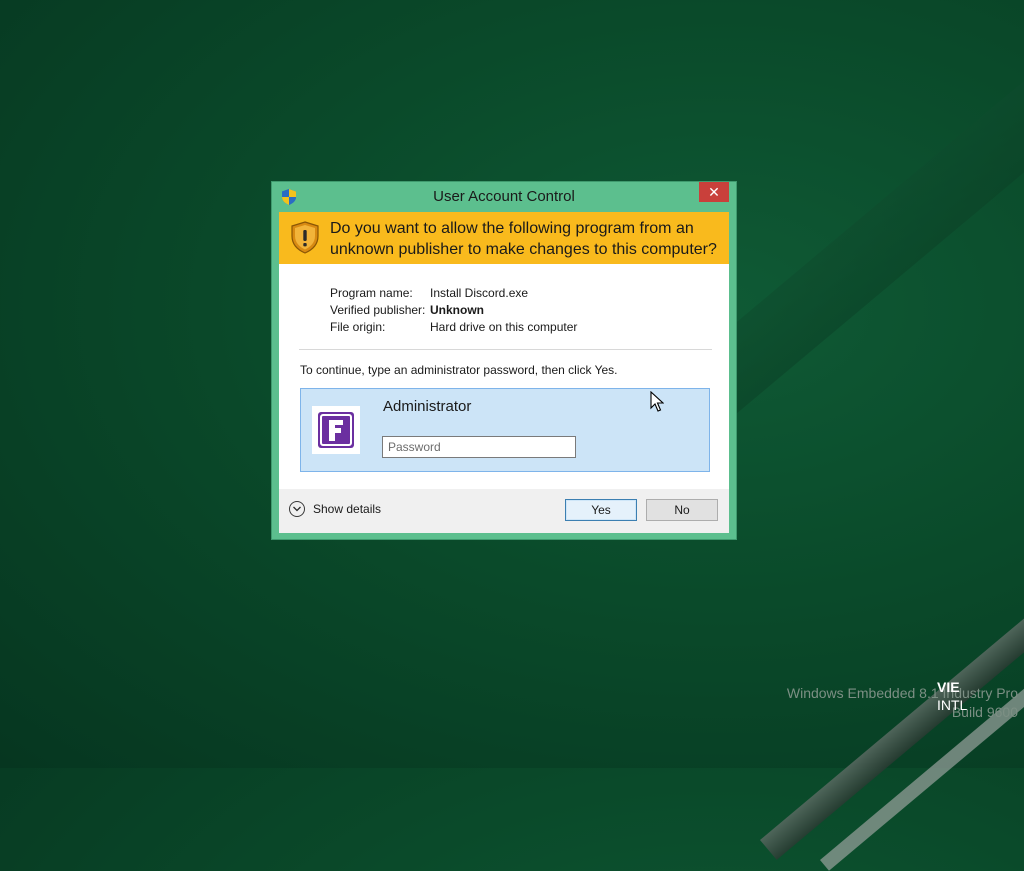  What do you see at coordinates (984, 712) in the screenshot?
I see `watermark-build: Build 9600` at bounding box center [984, 712].